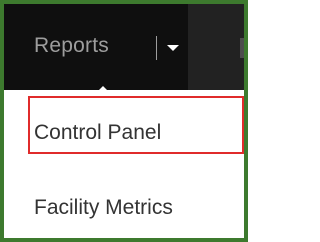 The height and width of the screenshot is (242, 320). I want to click on caret-down-icon, so click(173, 48).